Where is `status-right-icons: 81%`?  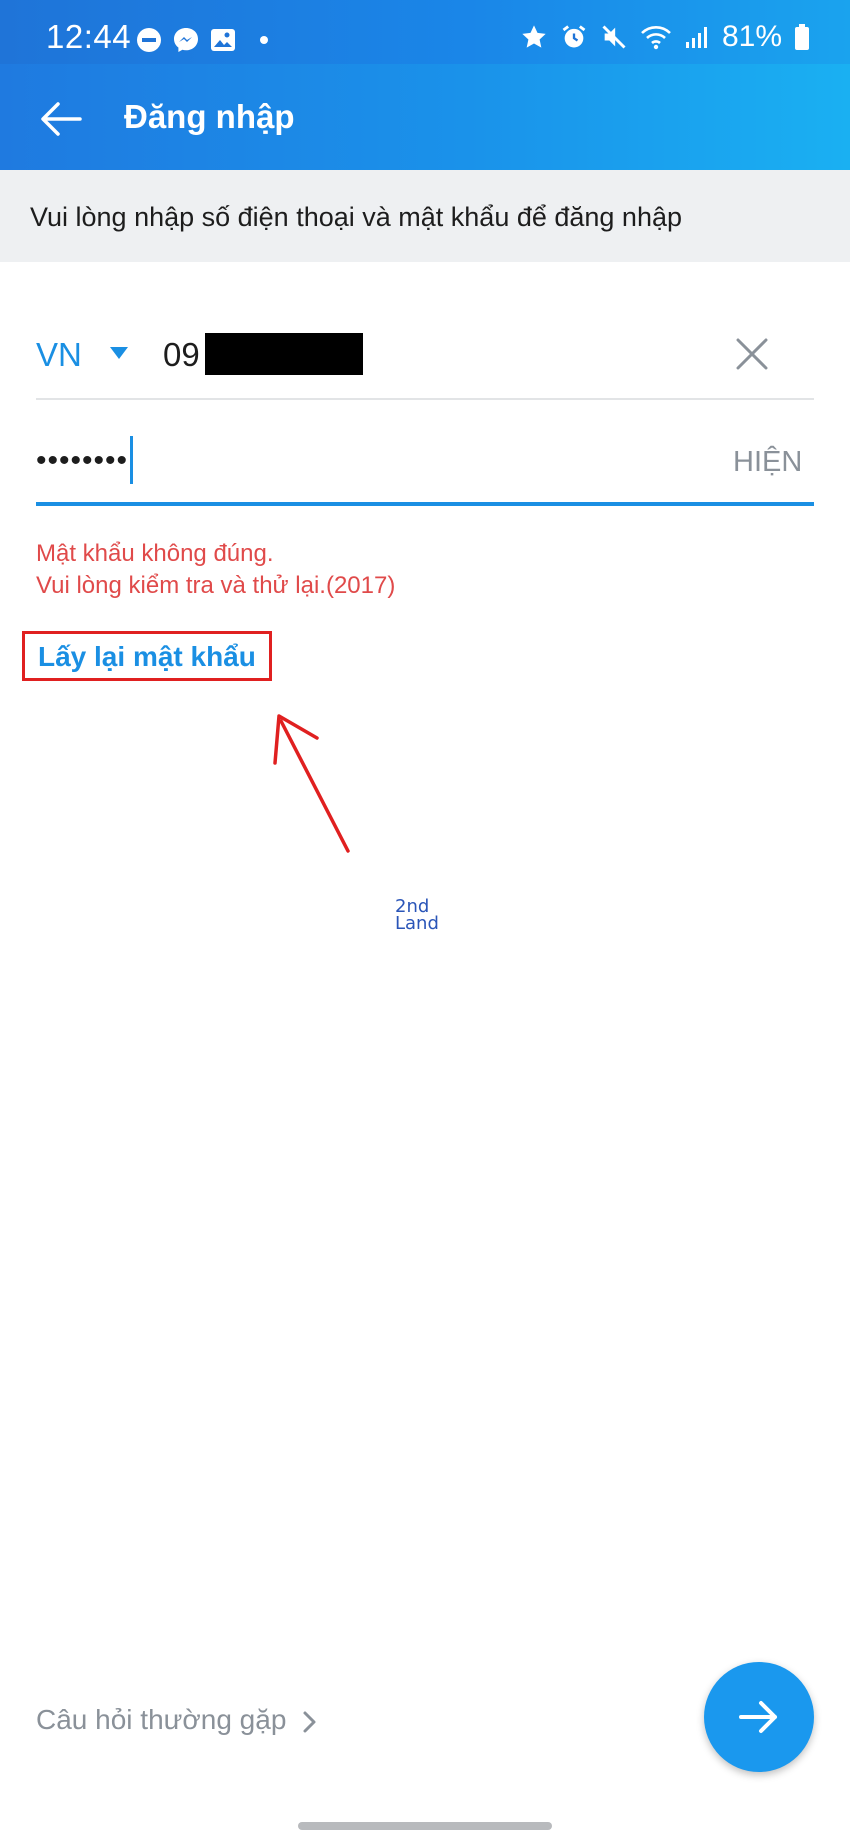
status-right-icons: 81% is located at coordinates (665, 37).